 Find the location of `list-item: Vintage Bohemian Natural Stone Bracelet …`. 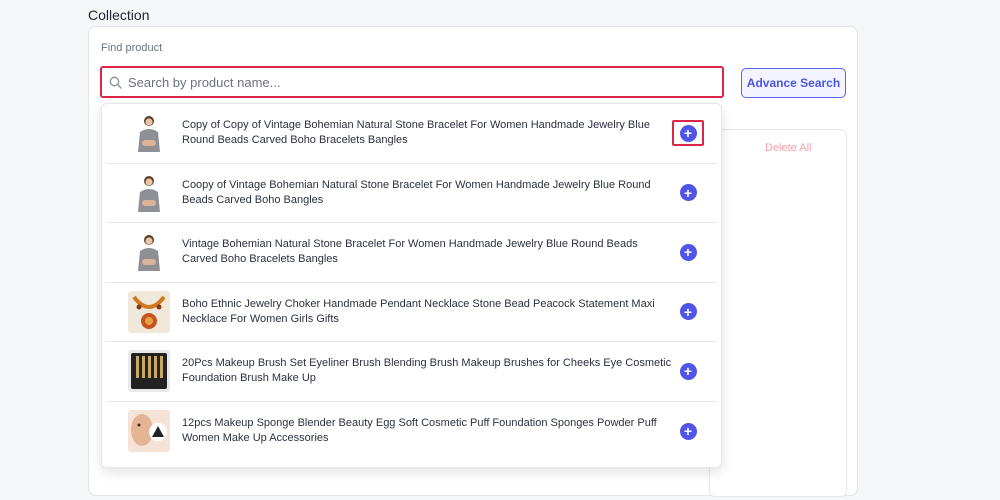

list-item: Vintage Bohemian Natural Stone Bracelet … is located at coordinates (411, 253).